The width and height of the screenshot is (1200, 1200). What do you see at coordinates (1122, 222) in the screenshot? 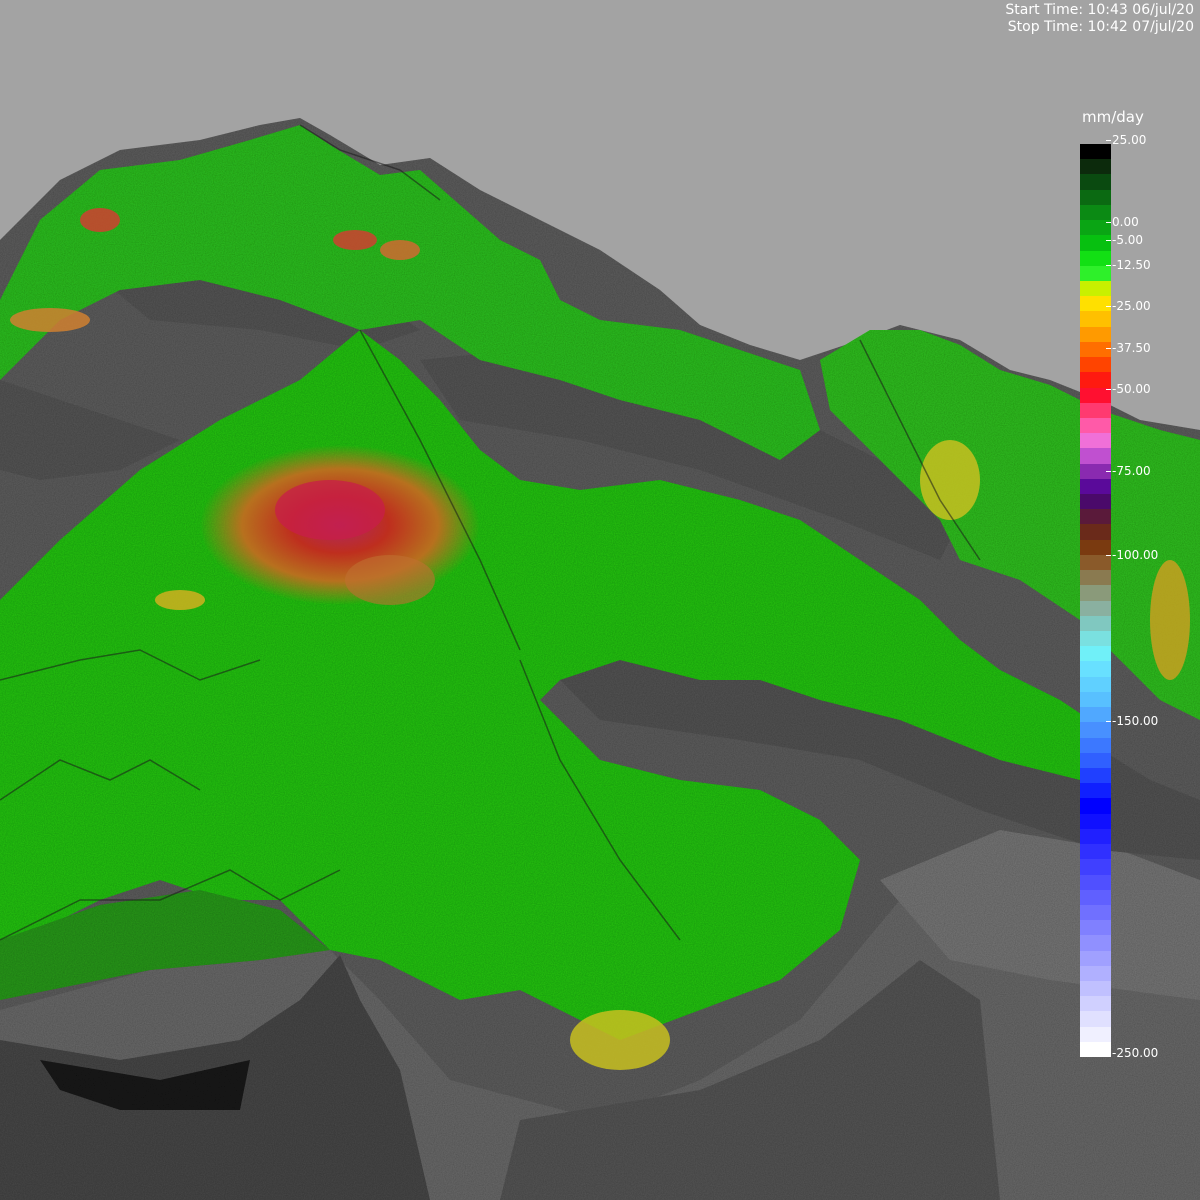
I see `color-bar-tick-label: 0.00` at bounding box center [1122, 222].